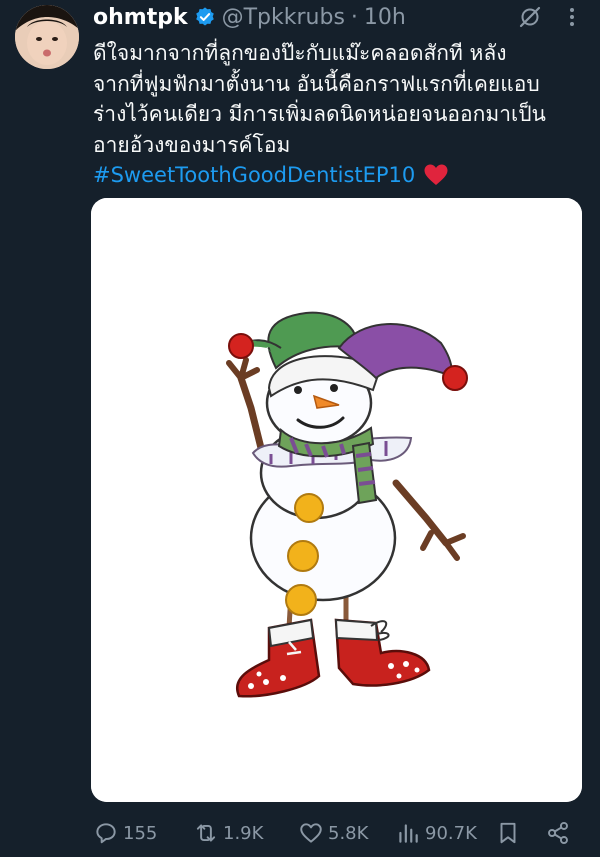 This screenshot has height=857, width=600. I want to click on repost-button: 1.9K, so click(228, 833).